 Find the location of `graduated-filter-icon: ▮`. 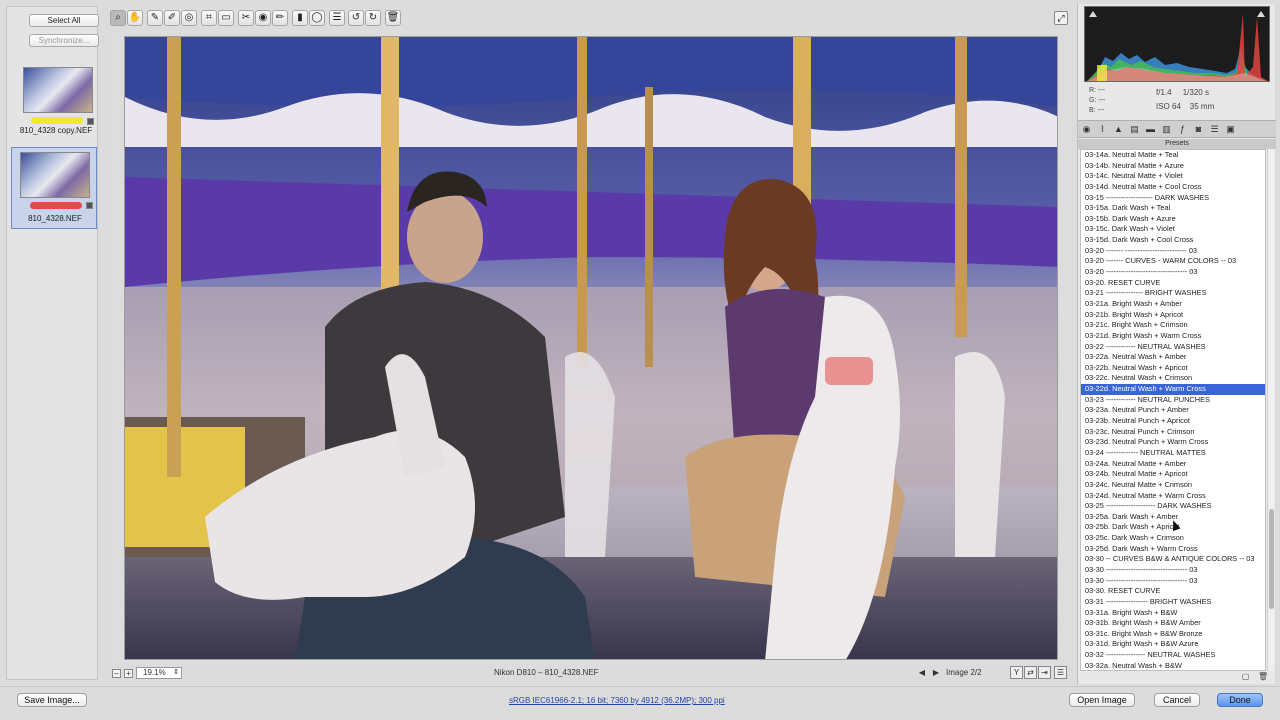

graduated-filter-icon: ▮ is located at coordinates (300, 18).